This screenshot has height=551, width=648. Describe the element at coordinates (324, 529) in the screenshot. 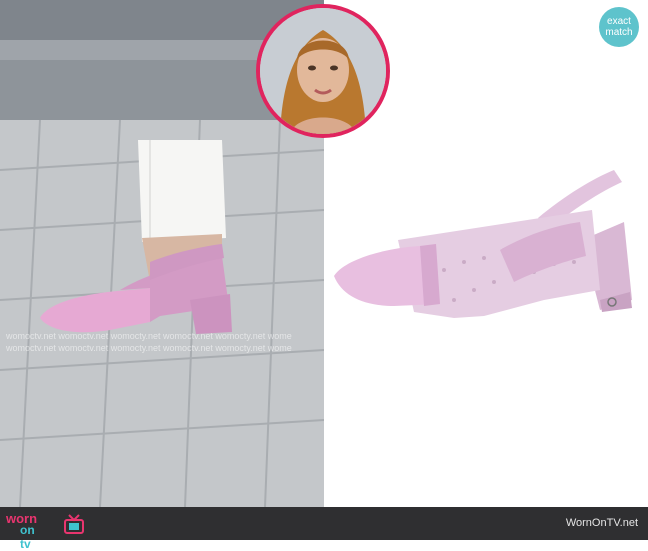

I see `footer-bar: worn on tv WornOnTV.net` at that location.